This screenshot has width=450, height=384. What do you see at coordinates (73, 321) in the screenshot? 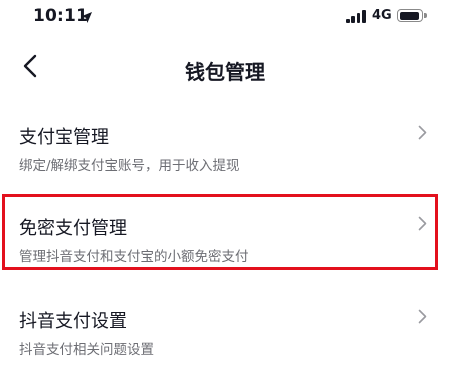
I see `menu-item-title: 抖音支付设置` at bounding box center [73, 321].